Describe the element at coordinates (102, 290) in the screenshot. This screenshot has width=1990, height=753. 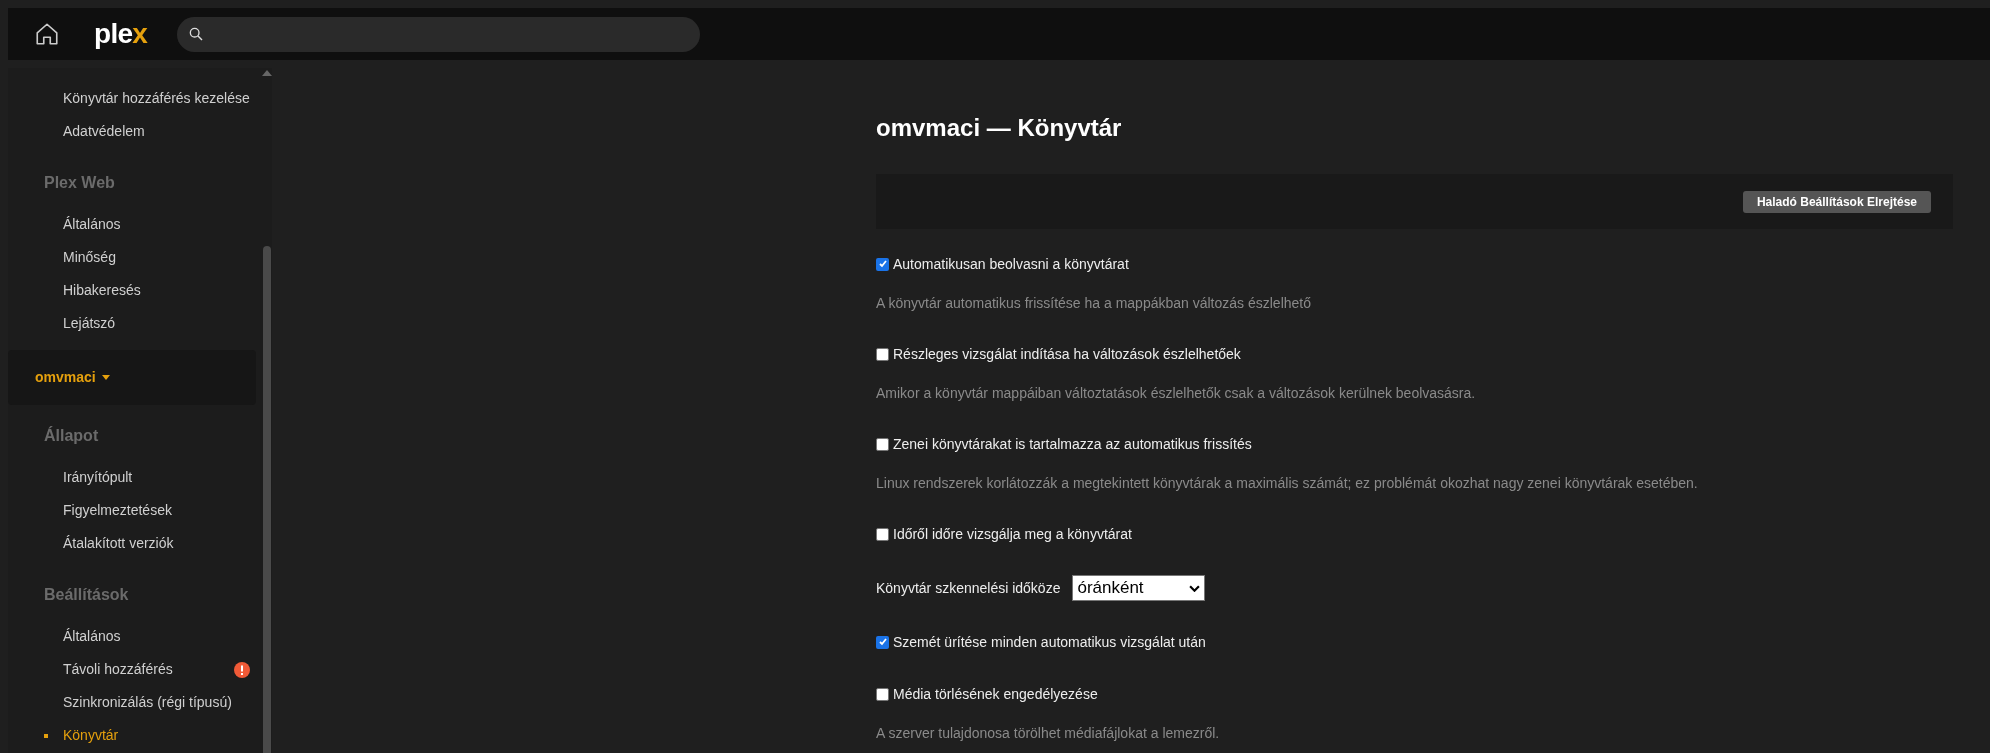
I see `sidebar-item: Hibakeresés` at that location.